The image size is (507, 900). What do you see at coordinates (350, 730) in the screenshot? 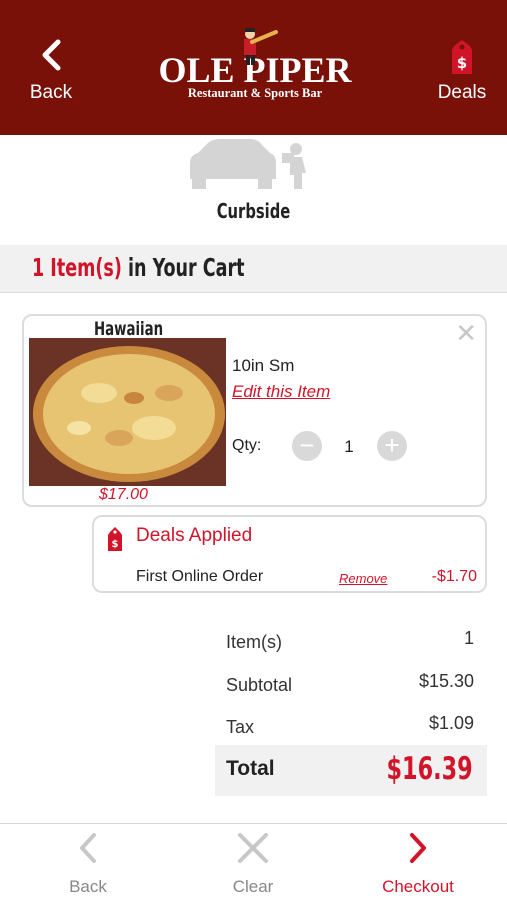
I see `summary-tax-row: Tax $1.09` at bounding box center [350, 730].